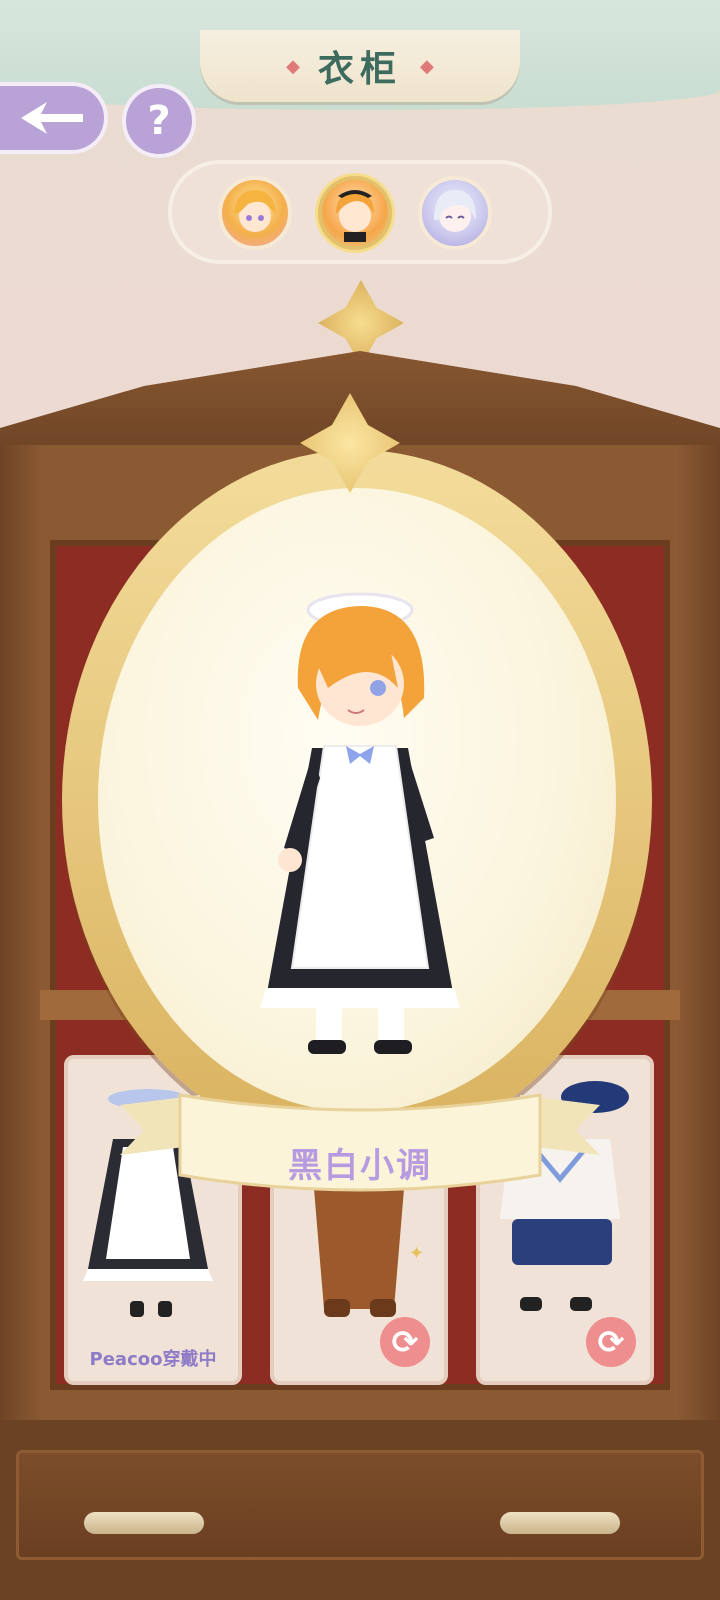 Image resolution: width=720 pixels, height=1600 pixels. Describe the element at coordinates (560, 1523) in the screenshot. I see `drawer-handle-right` at that location.